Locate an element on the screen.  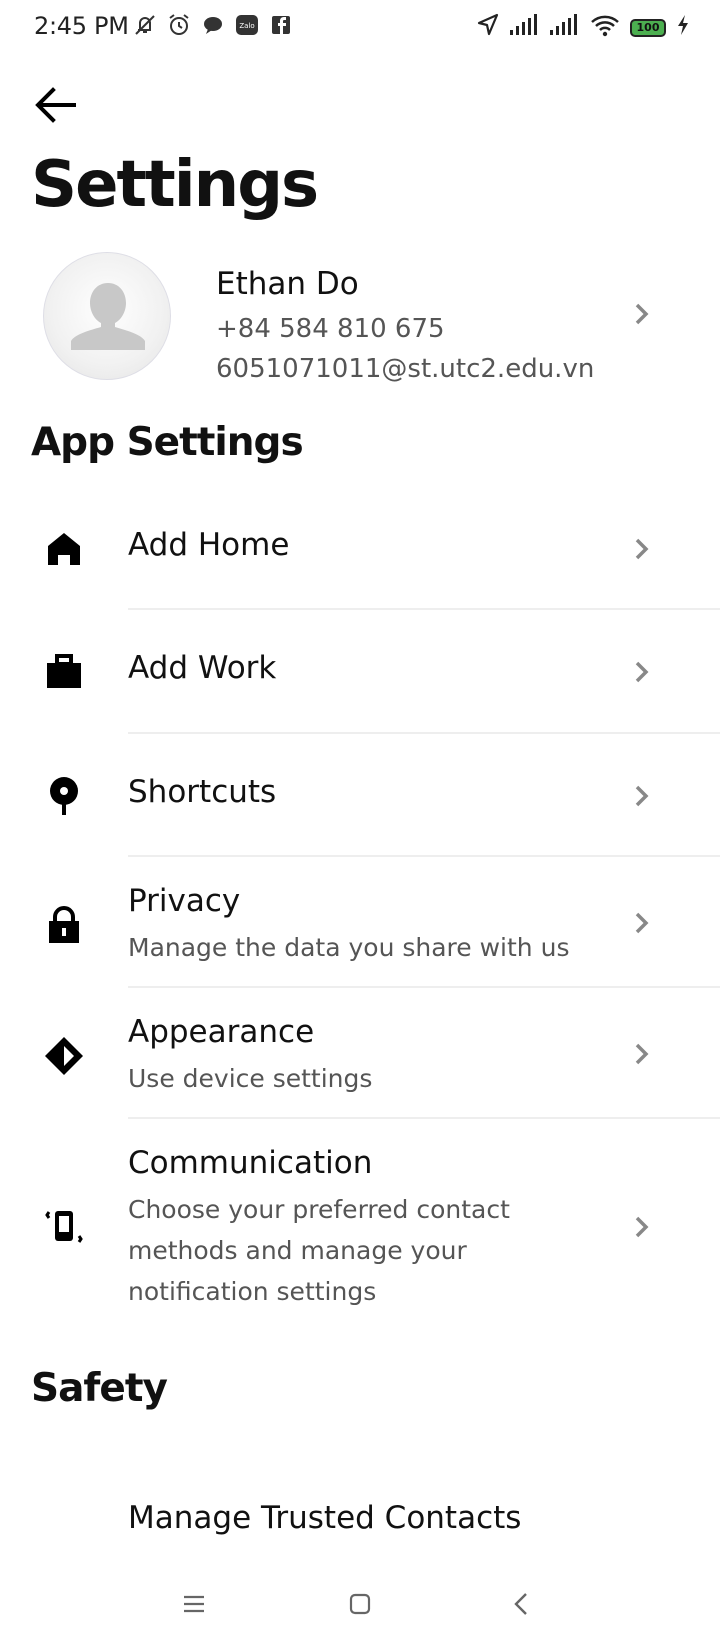
settings-item-label: Communication is located at coordinates (250, 1163).